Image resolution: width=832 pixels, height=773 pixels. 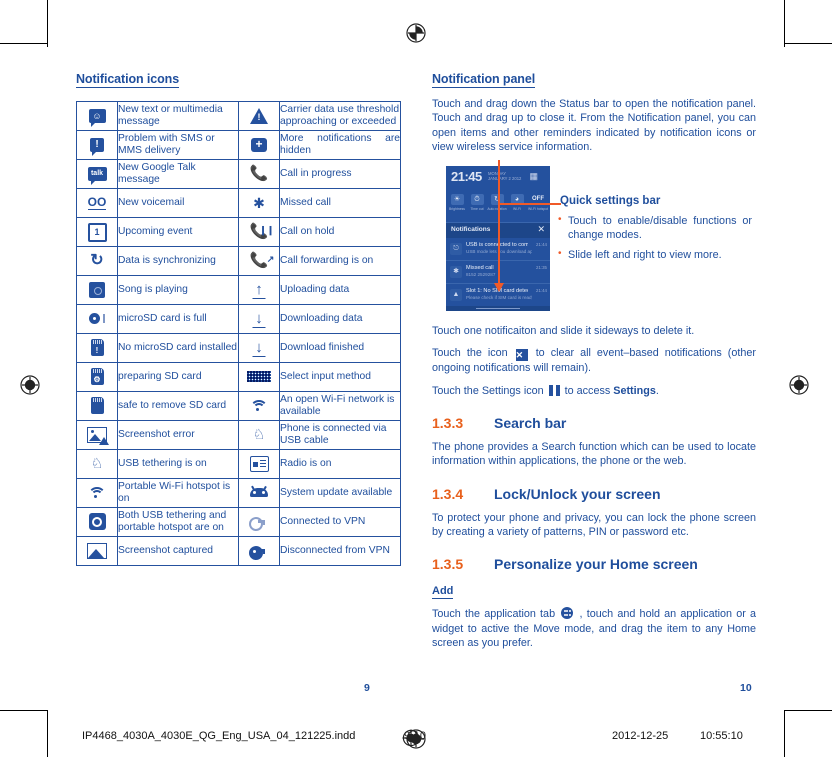 What do you see at coordinates (178, 348) in the screenshot?
I see `icon-label: No microSD card installed` at bounding box center [178, 348].